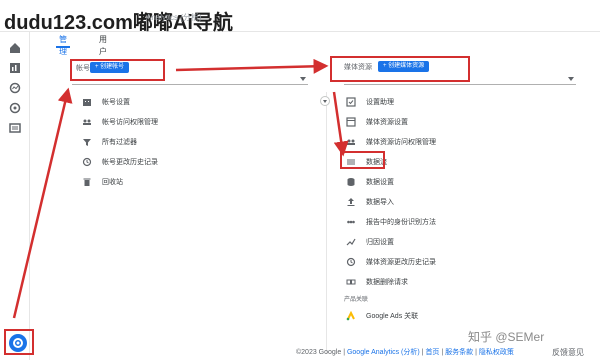  What do you see at coordinates (351, 316) in the screenshot?
I see `google-ads-icon` at bounding box center [351, 316].